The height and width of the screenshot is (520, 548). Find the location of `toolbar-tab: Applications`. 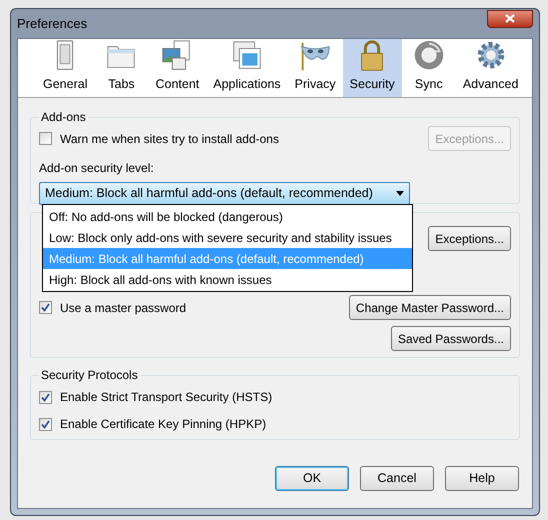

toolbar-tab: Applications is located at coordinates (247, 68).